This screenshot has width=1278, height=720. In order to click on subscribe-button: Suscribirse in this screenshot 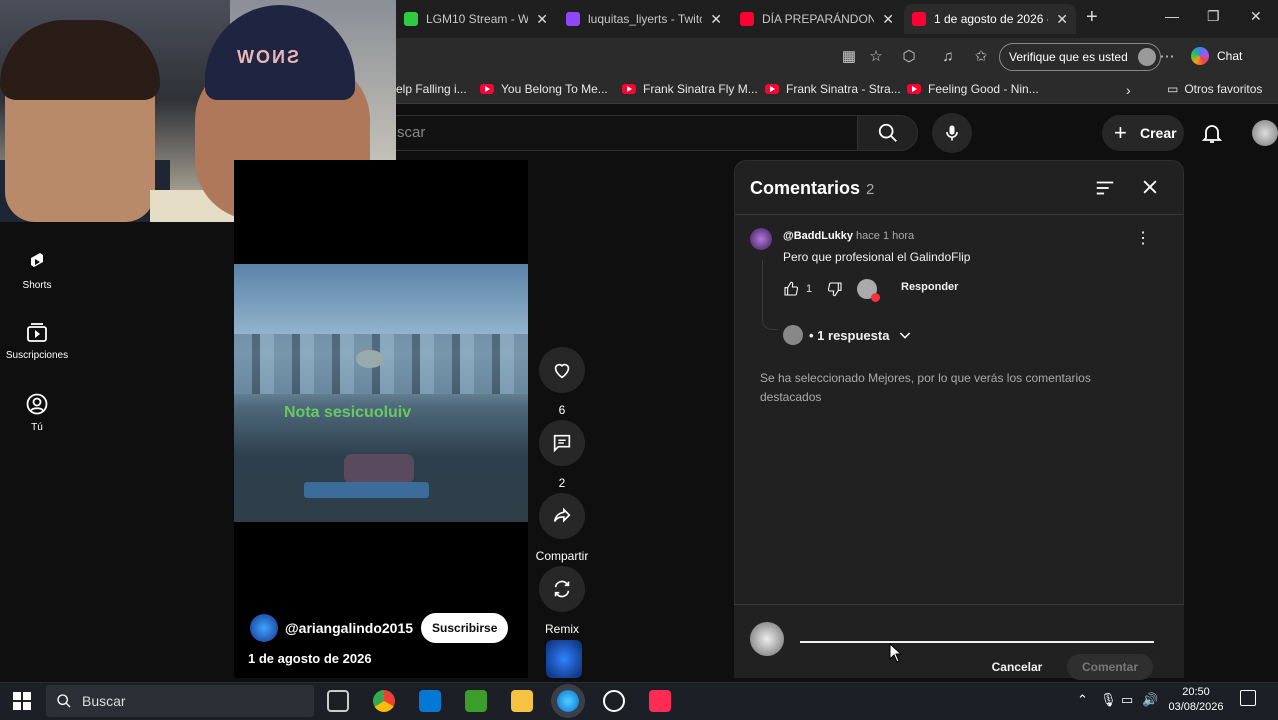, I will do `click(465, 628)`.